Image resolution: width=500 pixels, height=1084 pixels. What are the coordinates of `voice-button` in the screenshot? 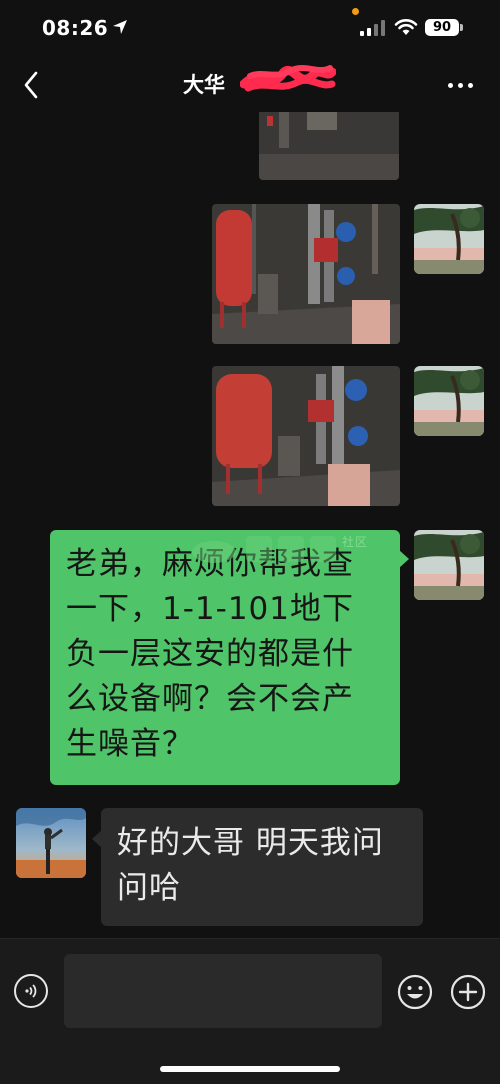 It's located at (31, 991).